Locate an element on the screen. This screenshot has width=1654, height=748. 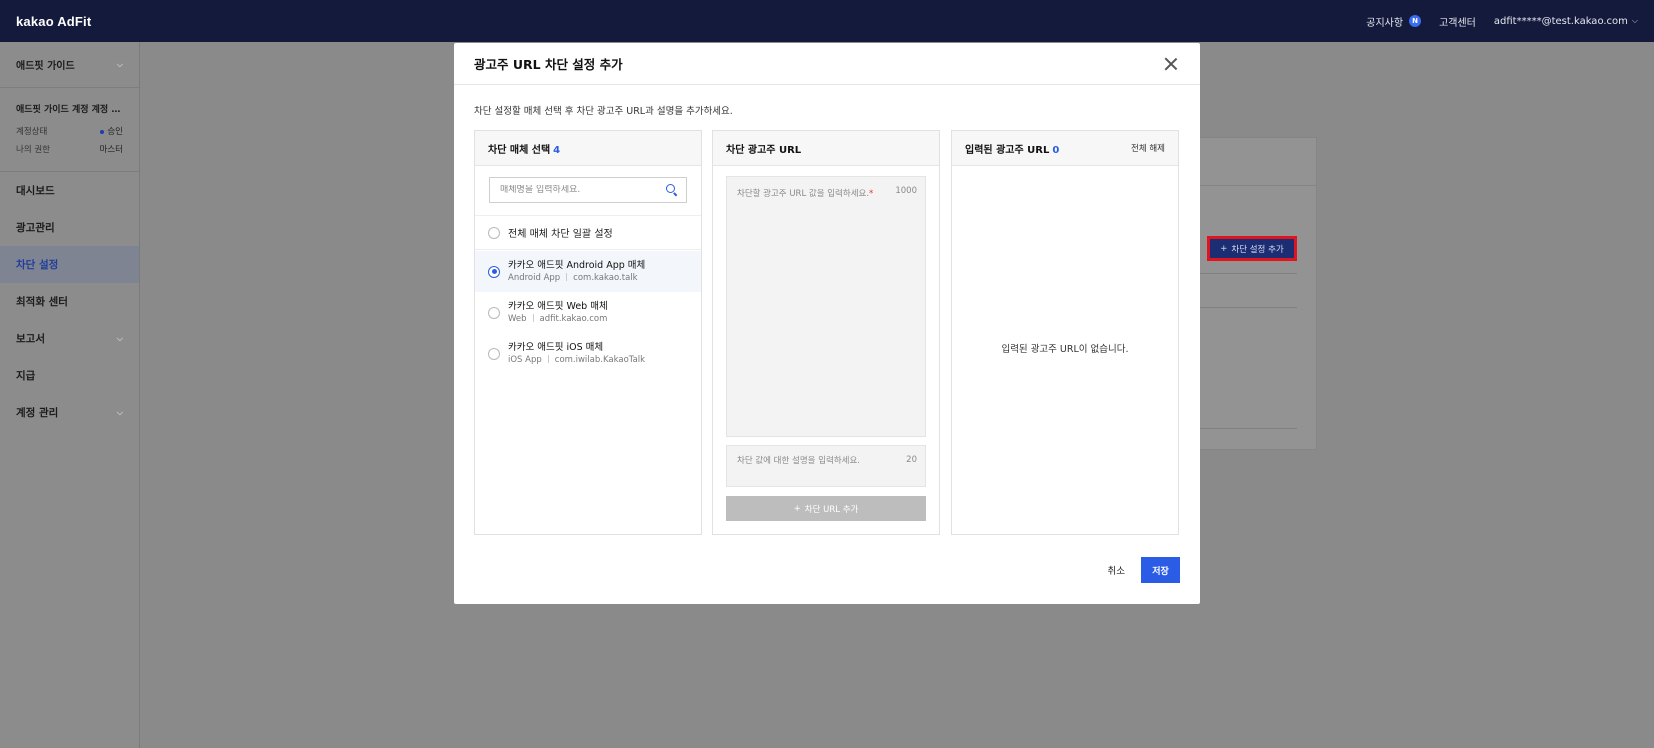
media-name: 카카오 애드핏 iOS 매체 is located at coordinates (556, 347).